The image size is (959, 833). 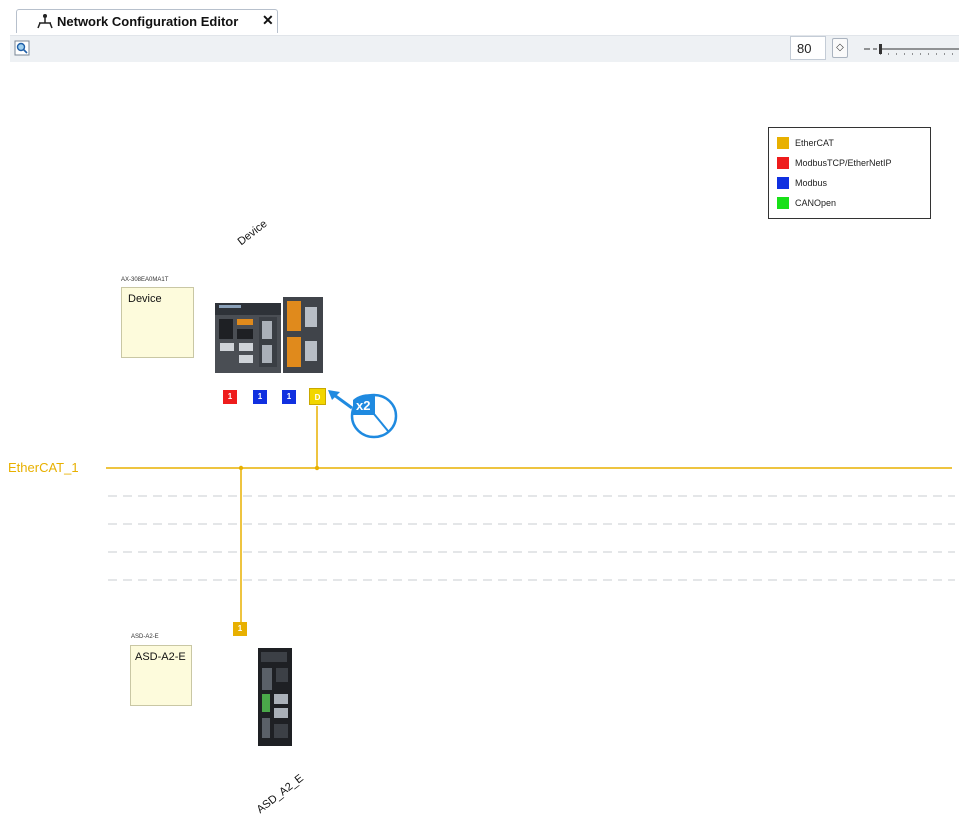 What do you see at coordinates (275, 697) in the screenshot?
I see `servo-drive-image` at bounding box center [275, 697].